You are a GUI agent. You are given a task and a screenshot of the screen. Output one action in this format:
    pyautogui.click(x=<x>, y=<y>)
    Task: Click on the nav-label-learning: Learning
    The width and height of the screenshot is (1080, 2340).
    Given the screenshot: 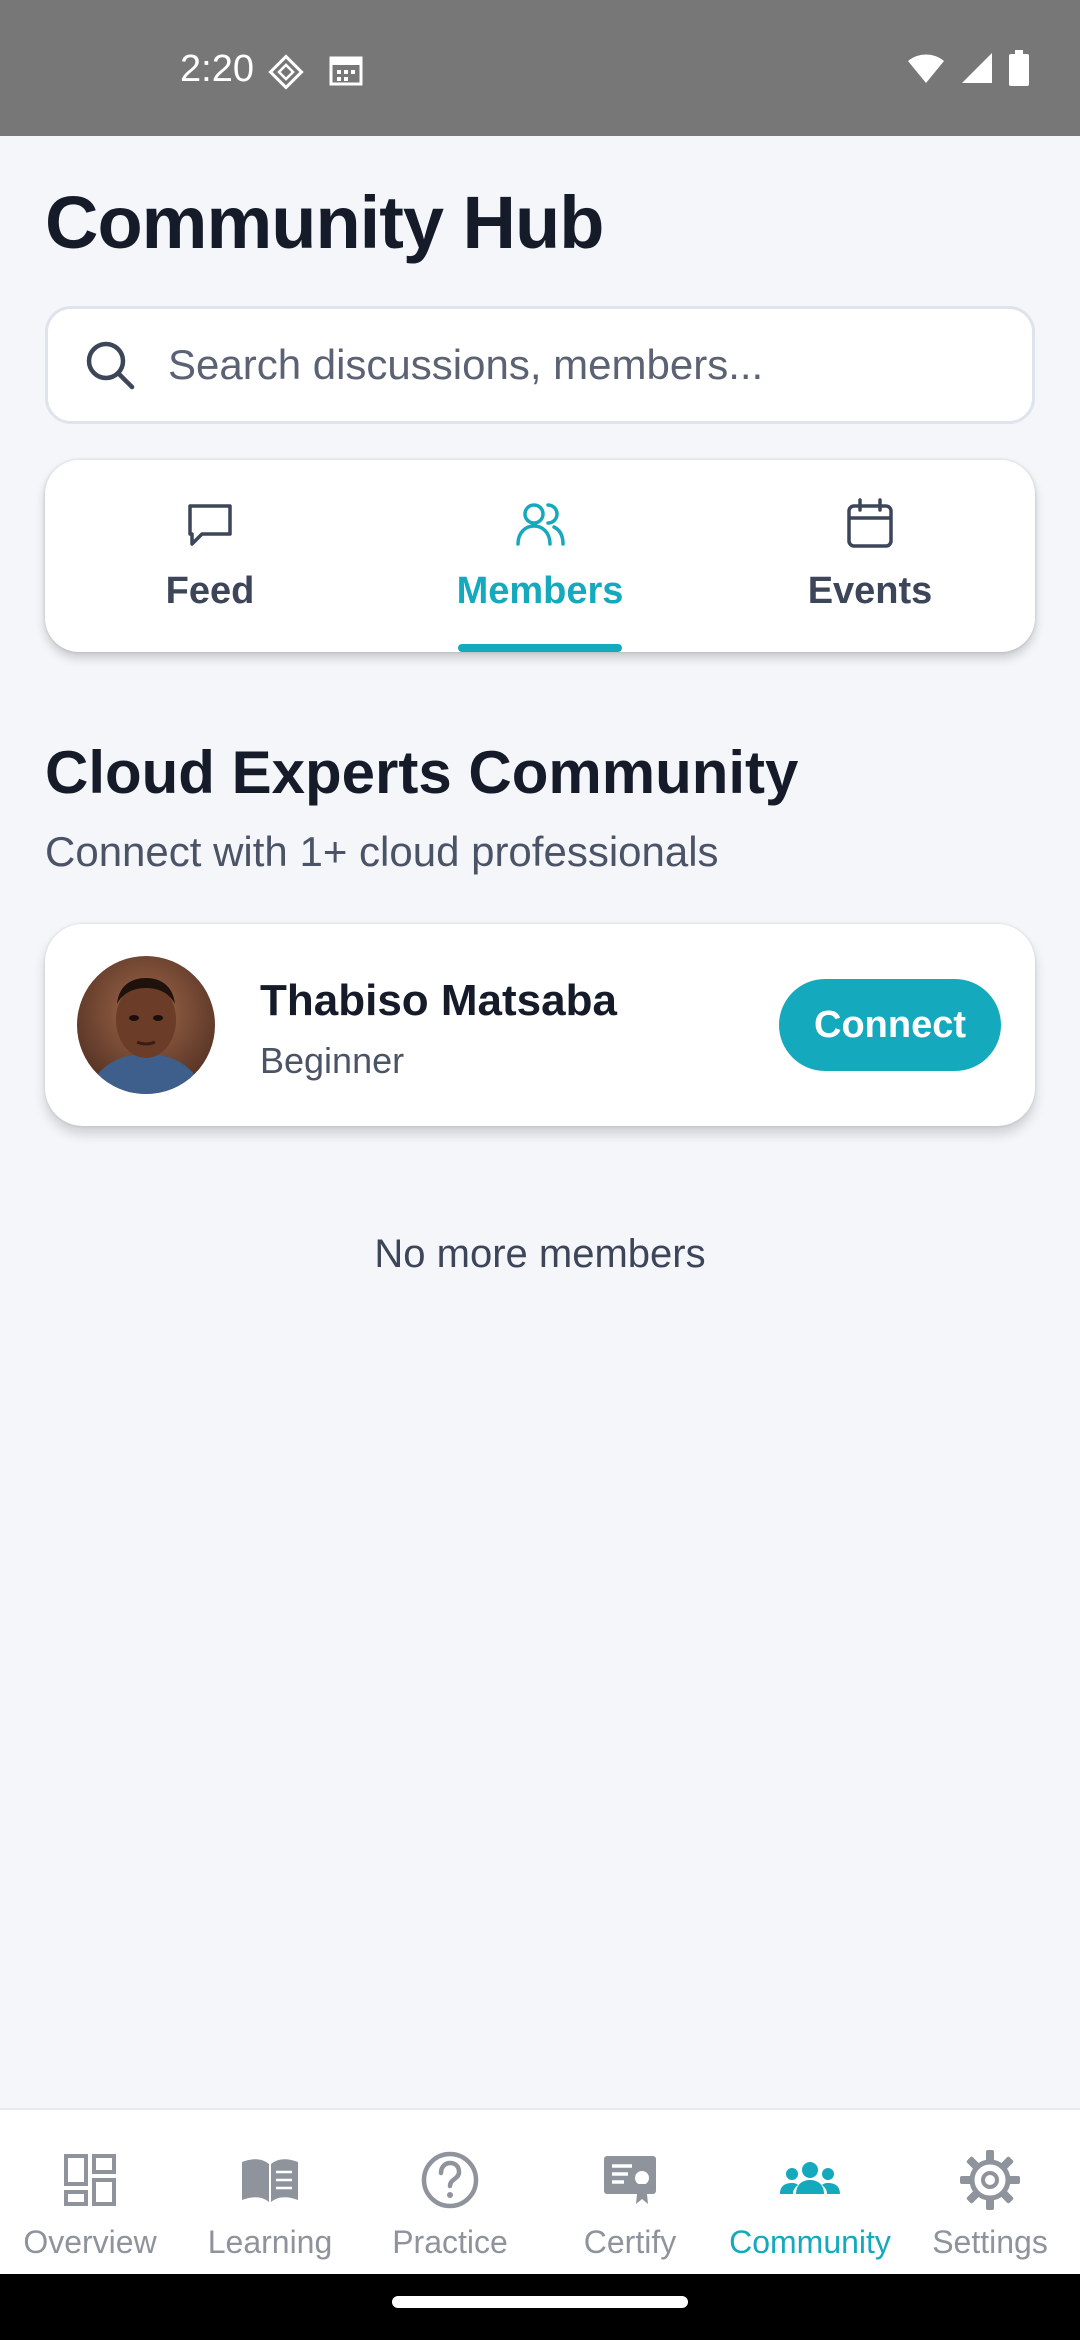 What is the action you would take?
    pyautogui.click(x=270, y=2242)
    